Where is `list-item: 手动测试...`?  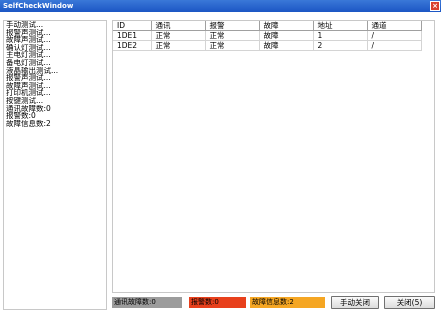
list-item: 手动测试... is located at coordinates (55, 25).